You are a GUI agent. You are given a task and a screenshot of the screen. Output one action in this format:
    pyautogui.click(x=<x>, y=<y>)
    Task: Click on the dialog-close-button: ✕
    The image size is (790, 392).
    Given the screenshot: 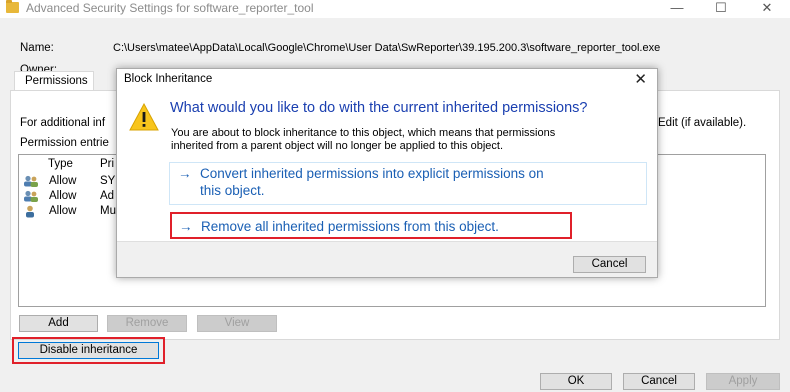 What is the action you would take?
    pyautogui.click(x=640, y=79)
    